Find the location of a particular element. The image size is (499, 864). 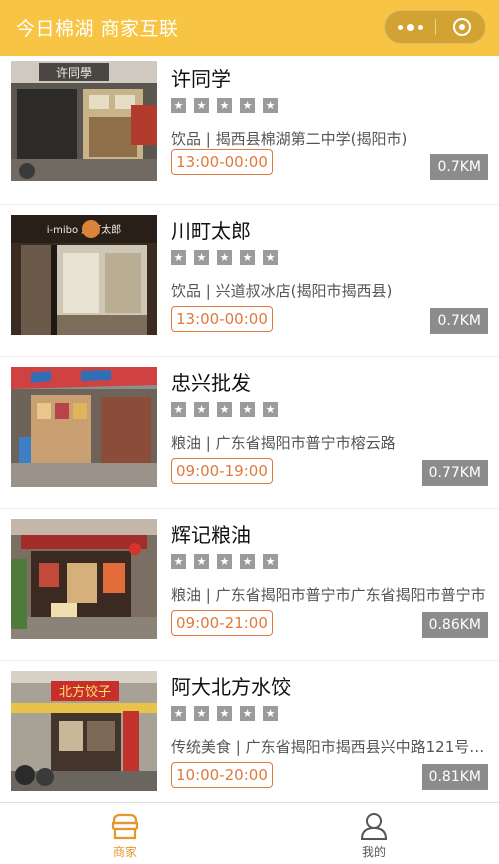

app-title: 今日棉湖 商家互联 is located at coordinates (97, 29).